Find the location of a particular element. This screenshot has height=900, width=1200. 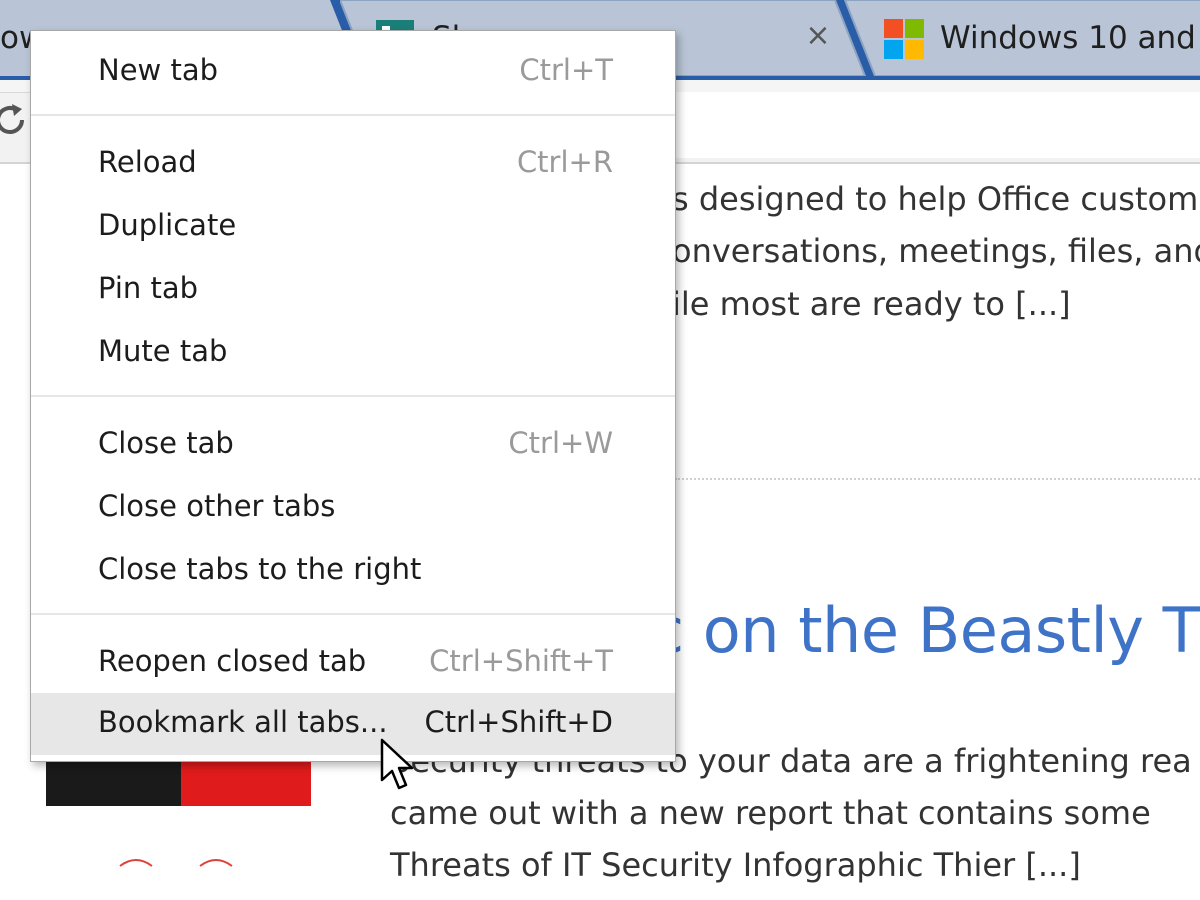

menu-item-mute-tab: Mute tab is located at coordinates (353, 353).